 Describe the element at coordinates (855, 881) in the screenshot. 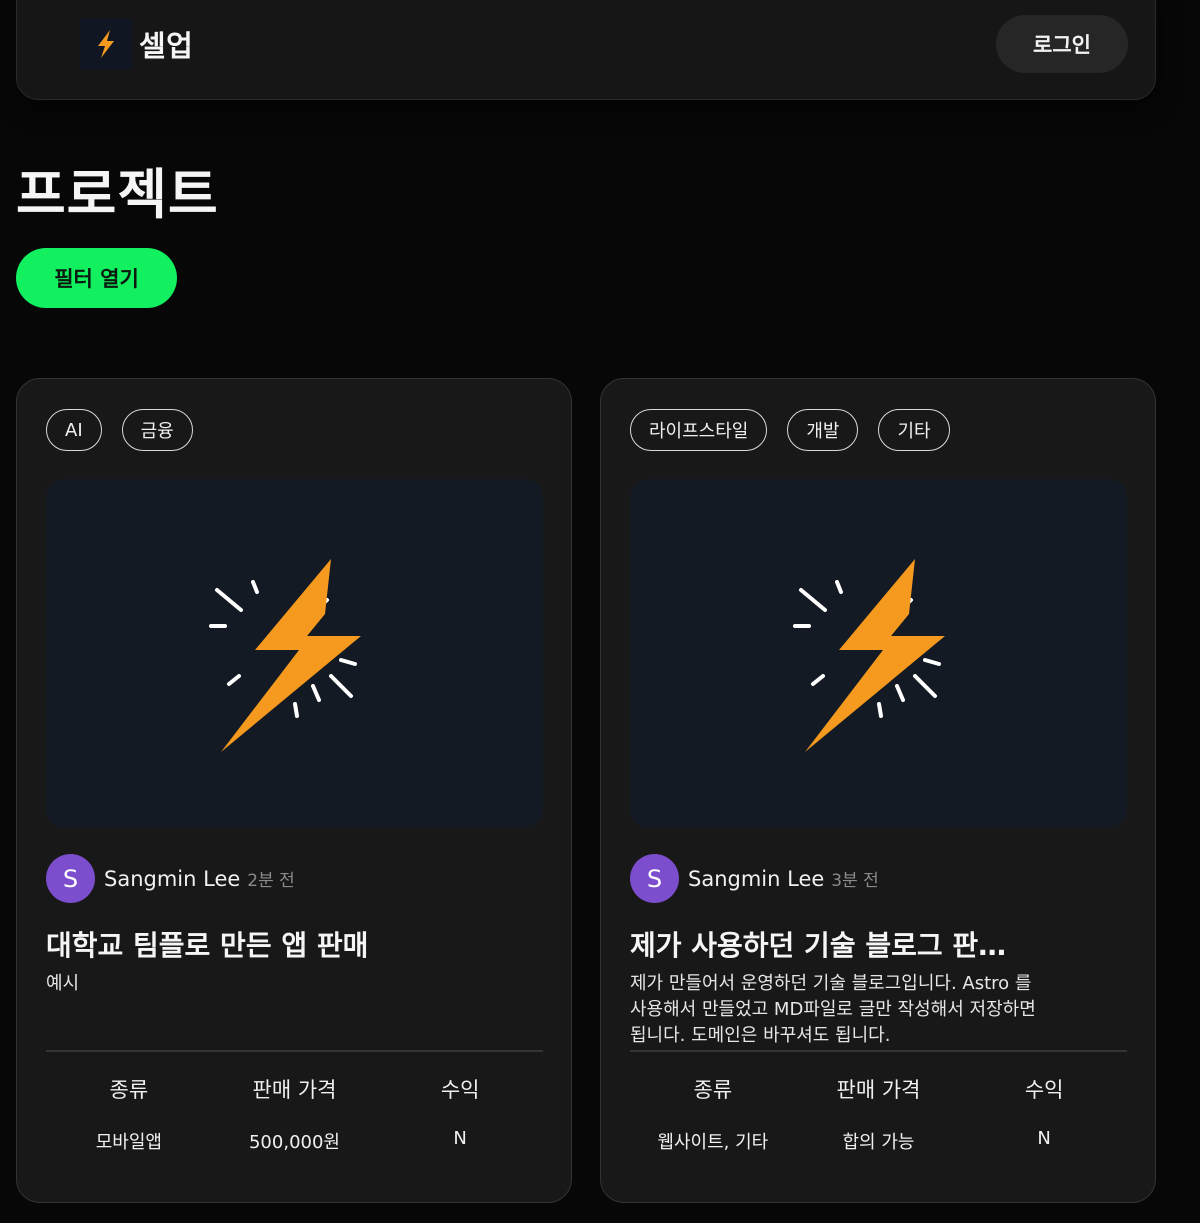

I see `post-time: 3분 전` at that location.